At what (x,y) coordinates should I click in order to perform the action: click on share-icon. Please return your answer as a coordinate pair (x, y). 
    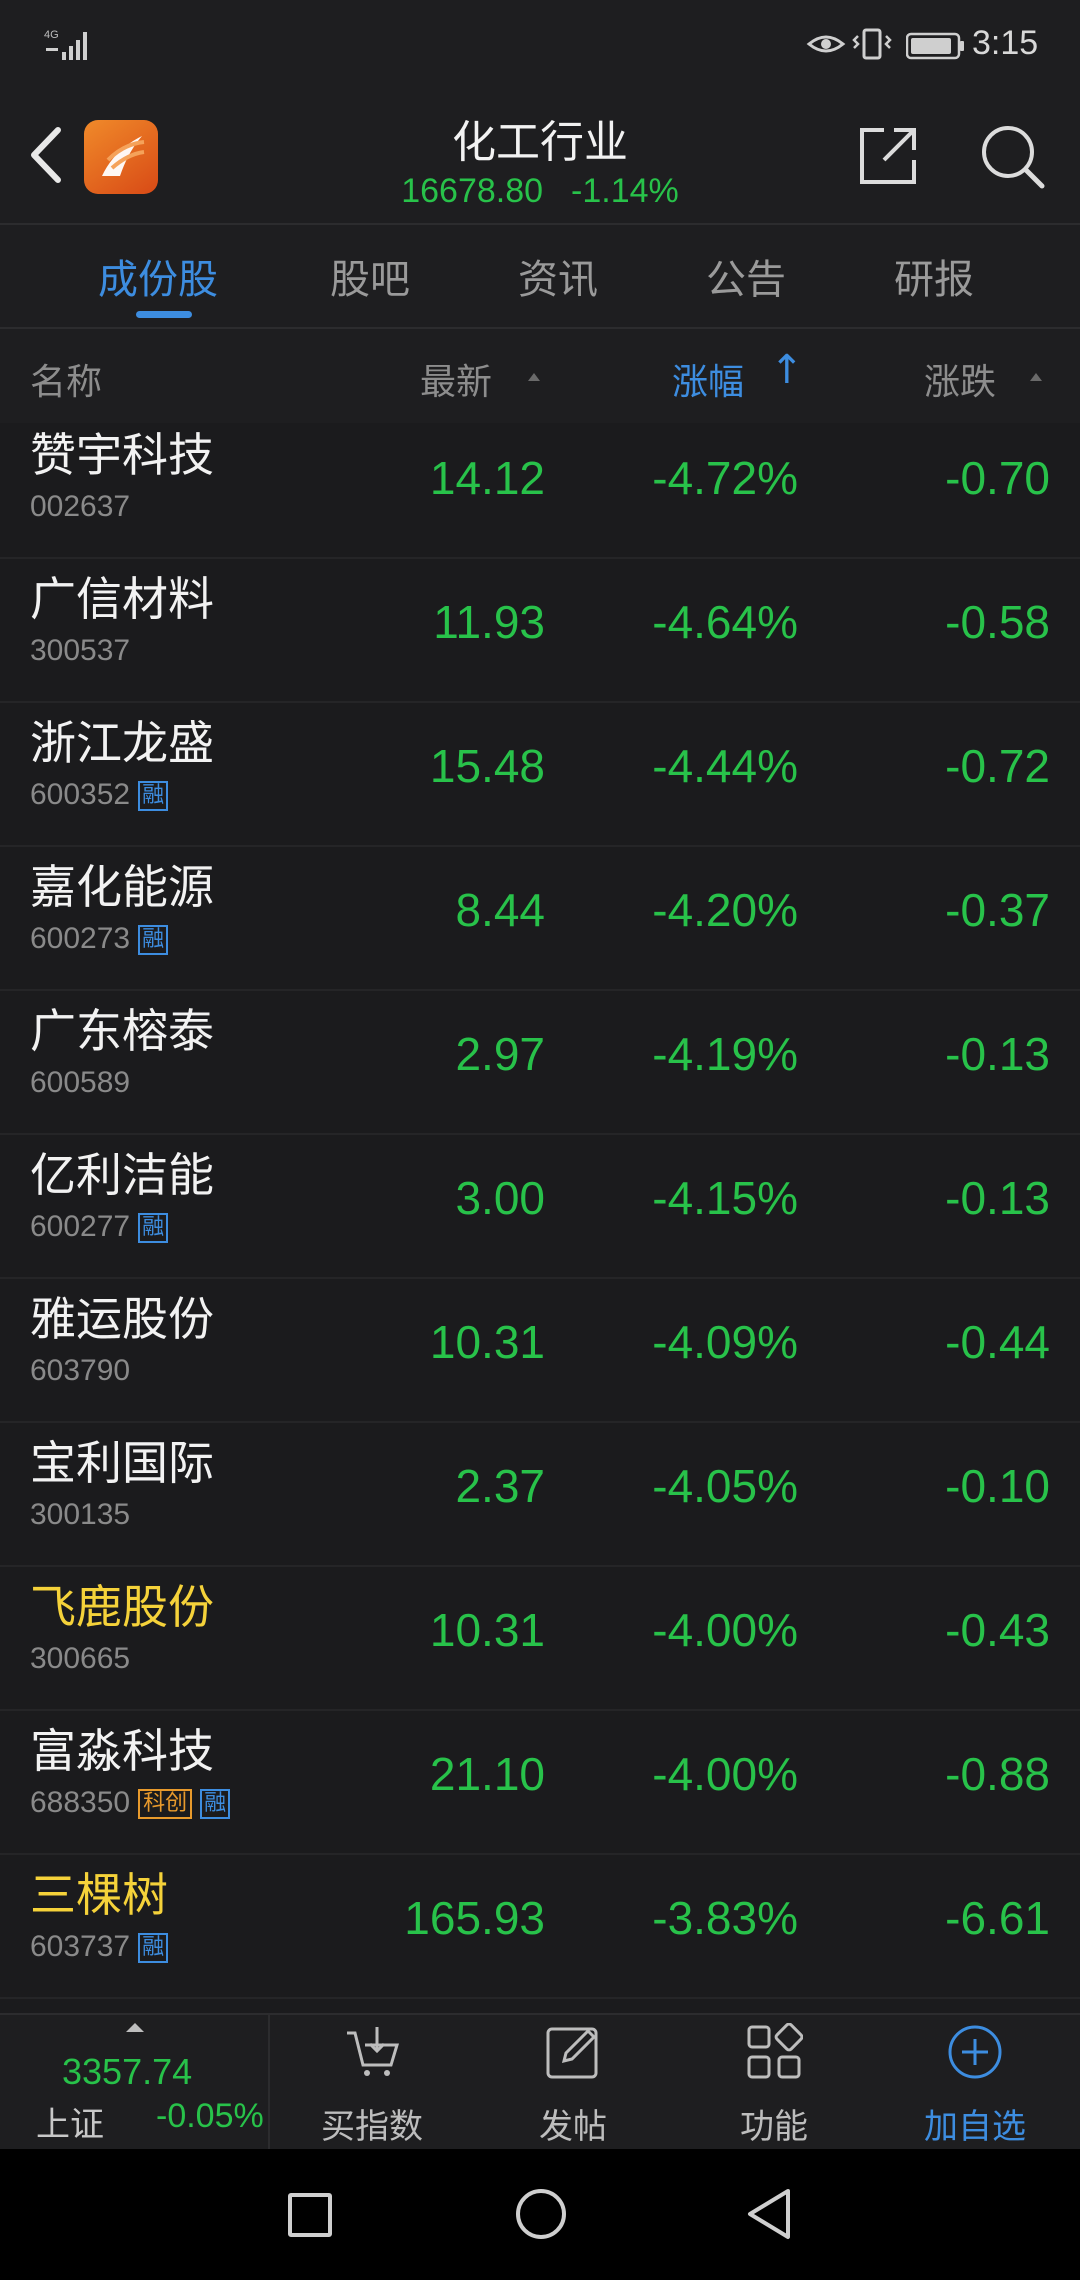
    Looking at the image, I should click on (888, 156).